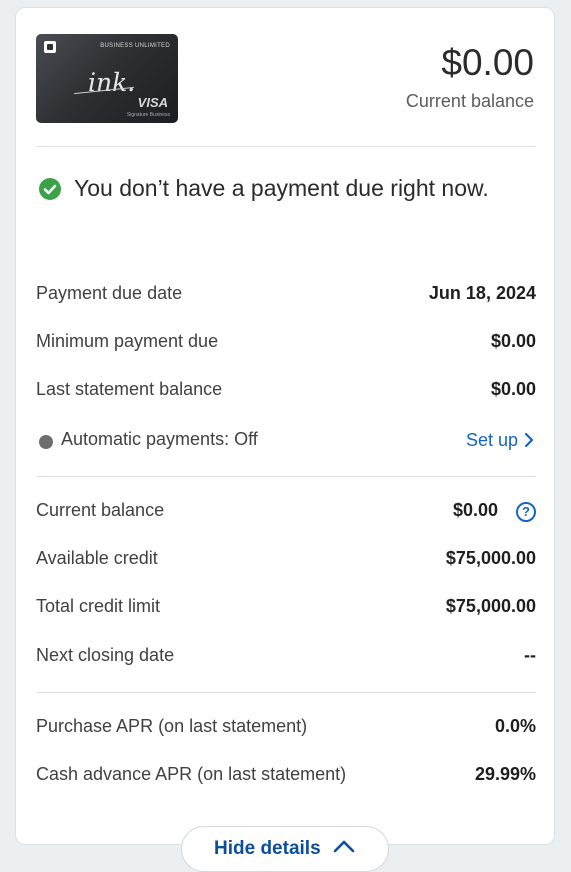 This screenshot has height=872, width=571. I want to click on autopay-status-label: Automatic payments: Off, so click(159, 439).